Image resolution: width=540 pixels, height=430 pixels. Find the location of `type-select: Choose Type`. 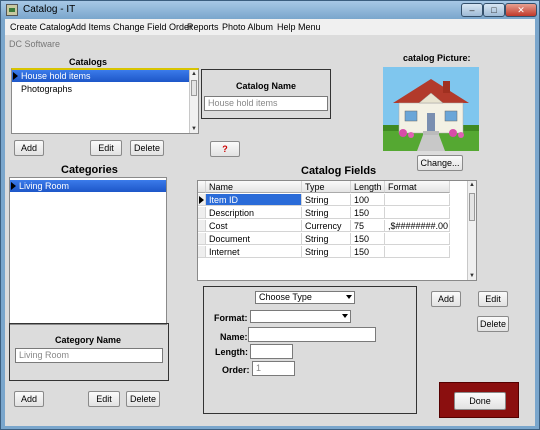

type-select: Choose Type is located at coordinates (305, 297).